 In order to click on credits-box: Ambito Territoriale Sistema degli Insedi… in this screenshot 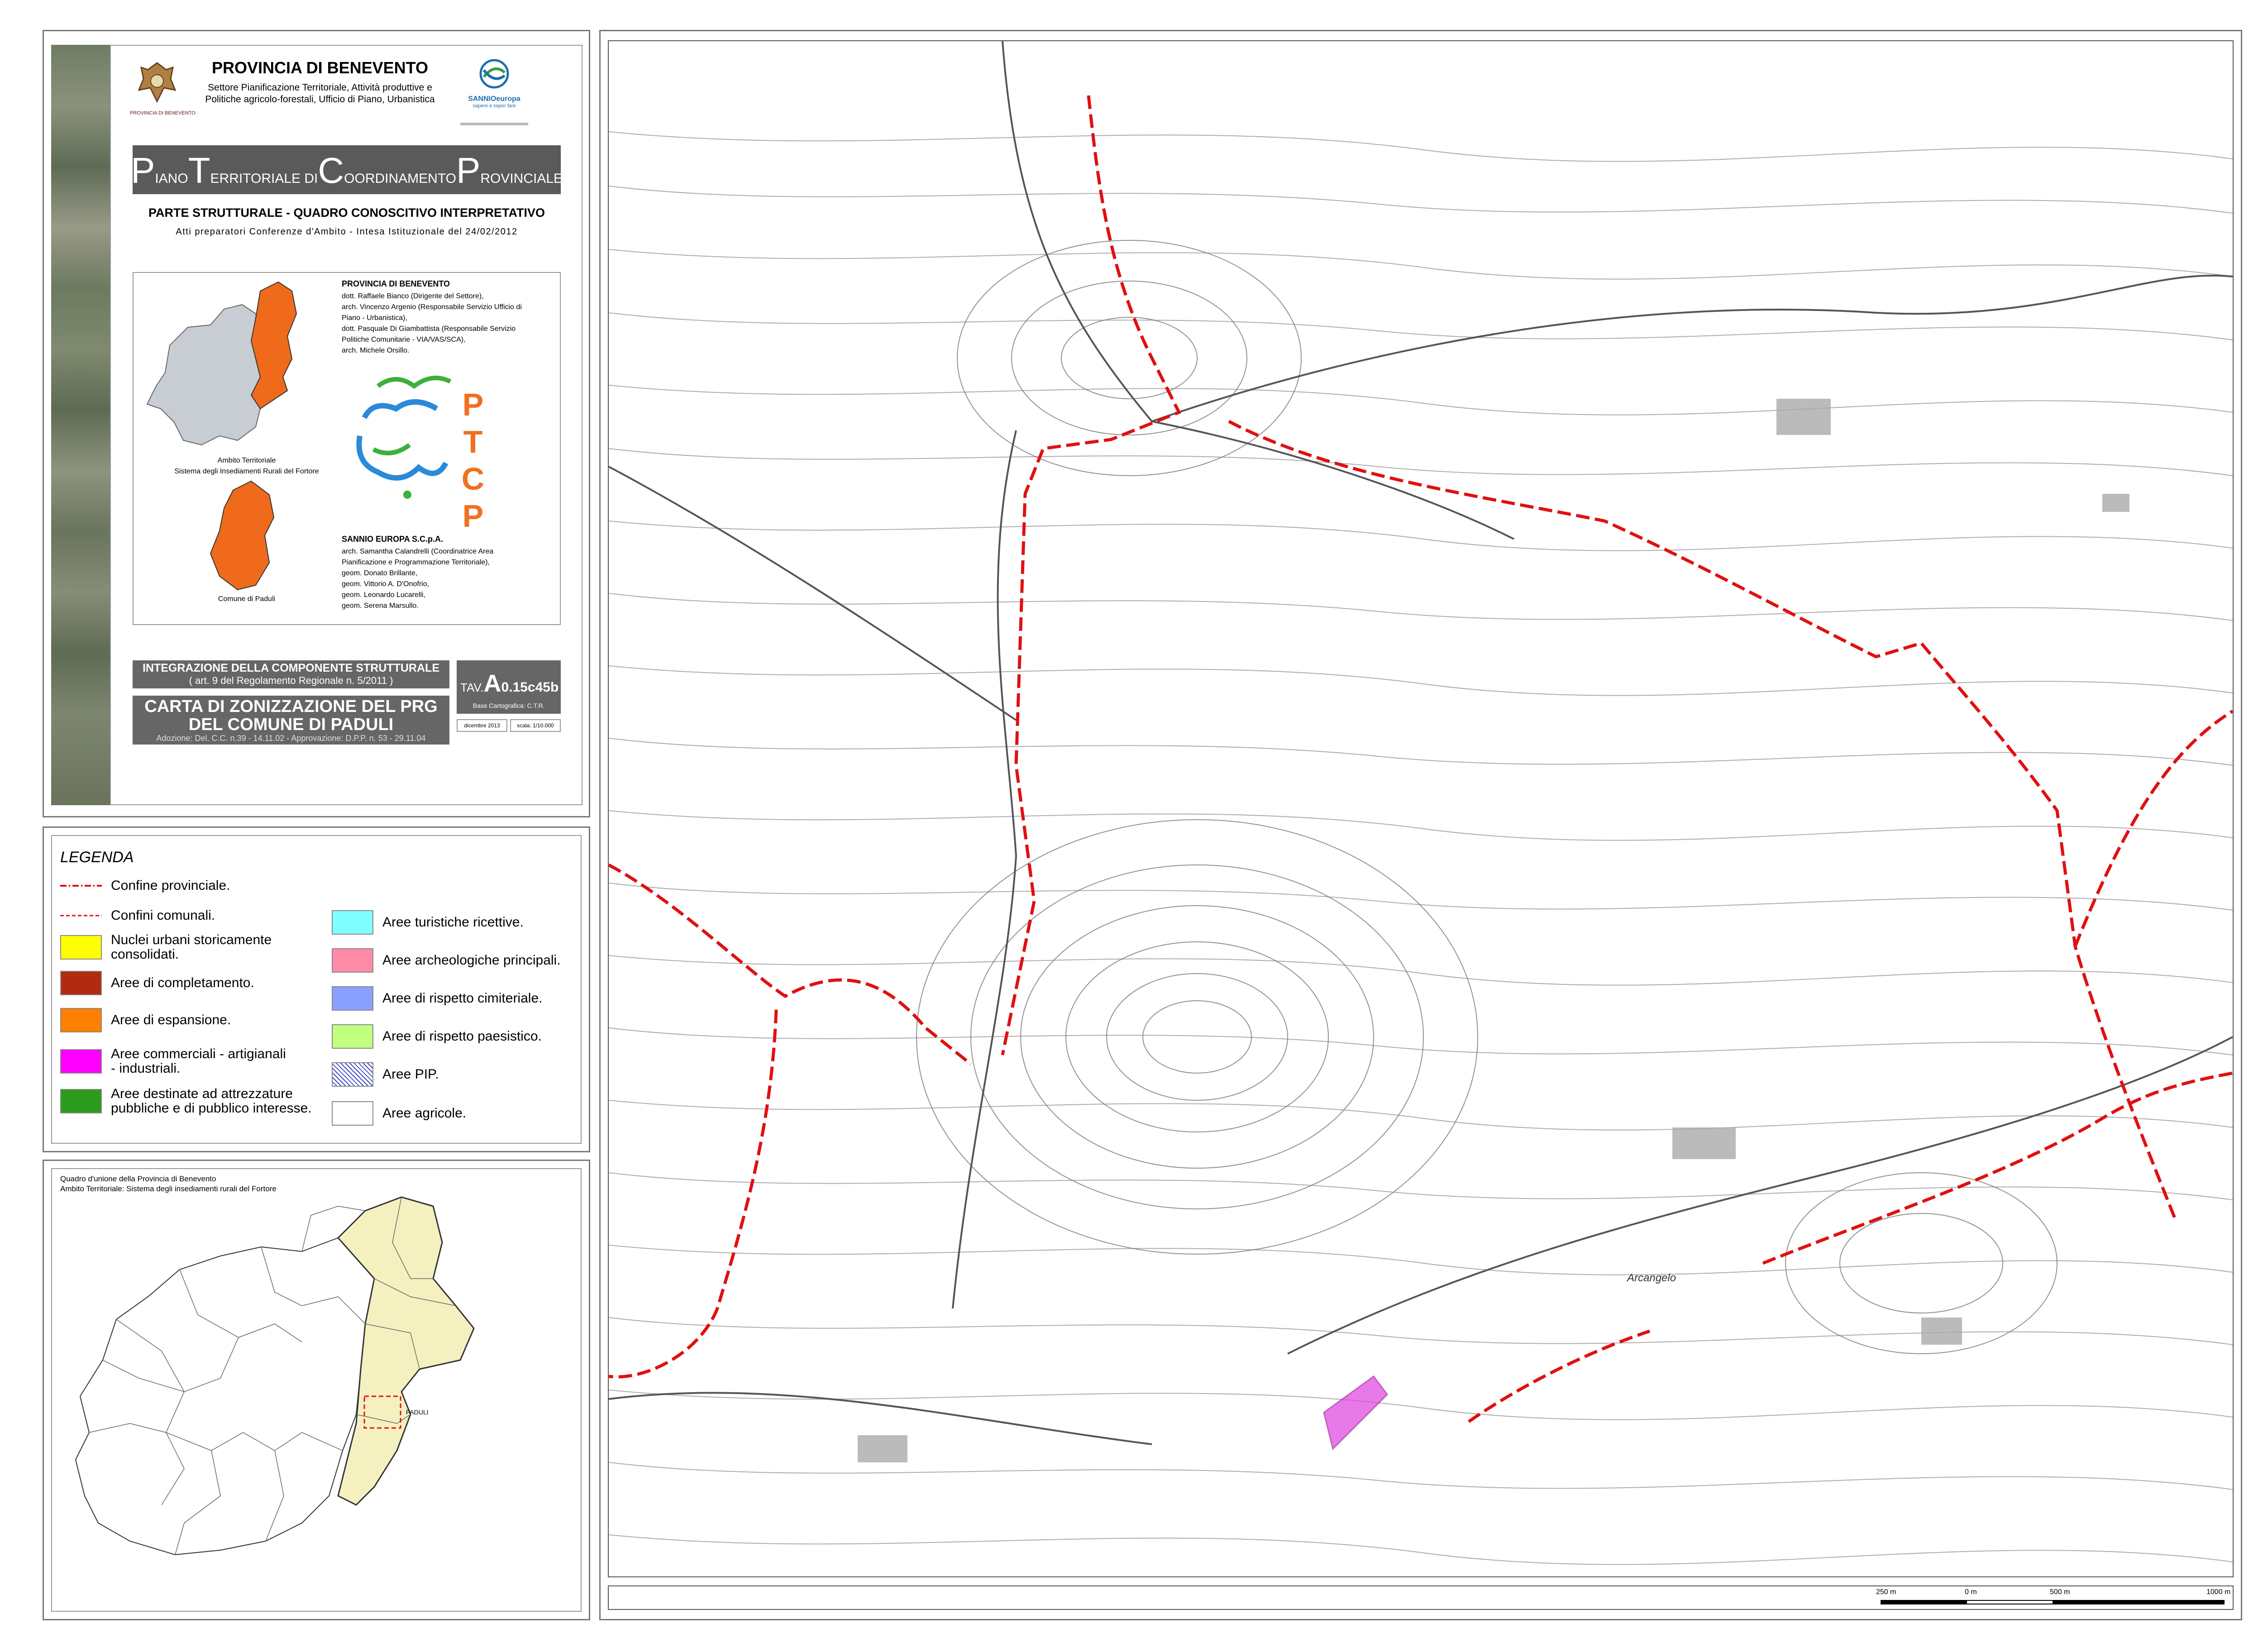, I will do `click(347, 448)`.